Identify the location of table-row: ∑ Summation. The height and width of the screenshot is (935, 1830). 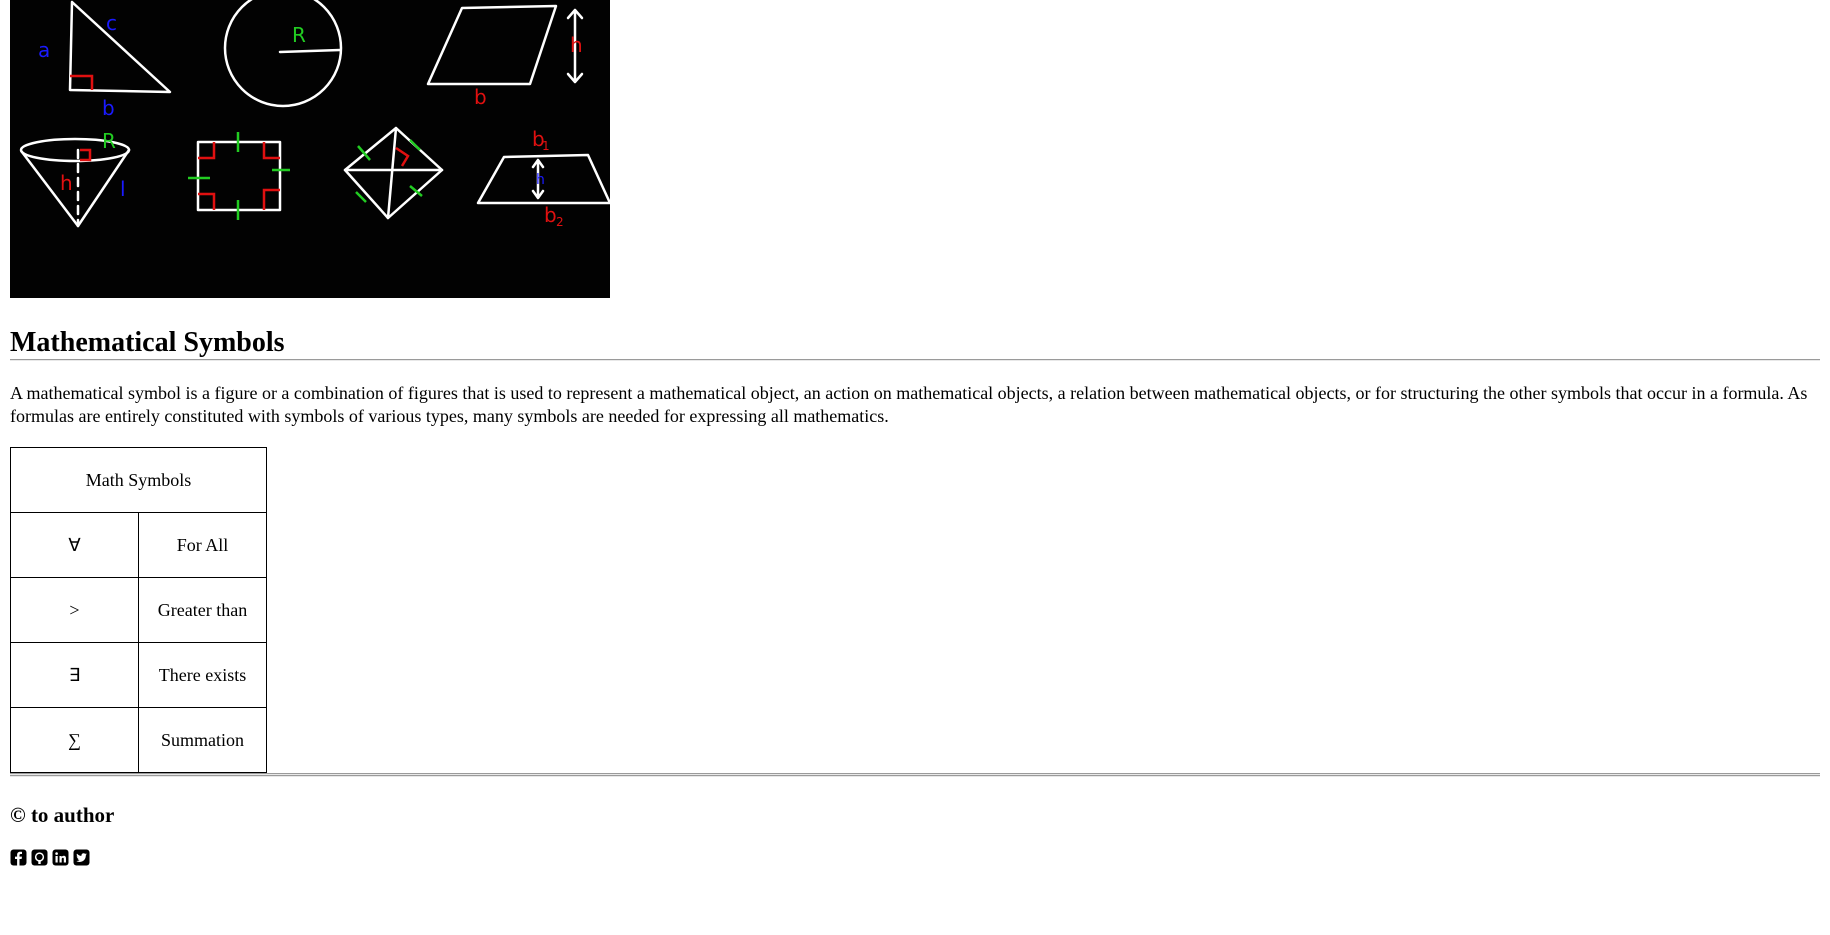
(138, 740).